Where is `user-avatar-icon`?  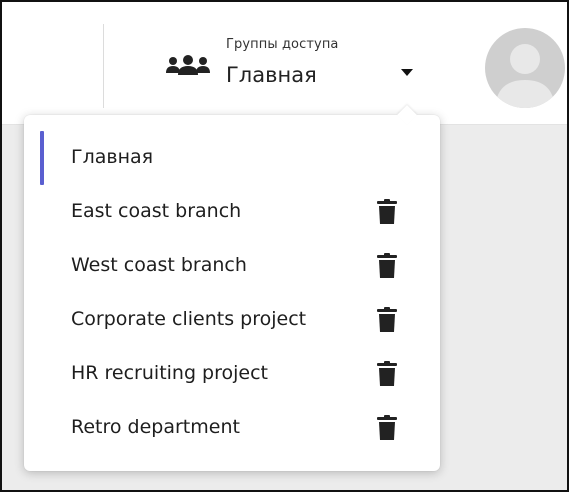
user-avatar-icon is located at coordinates (525, 76).